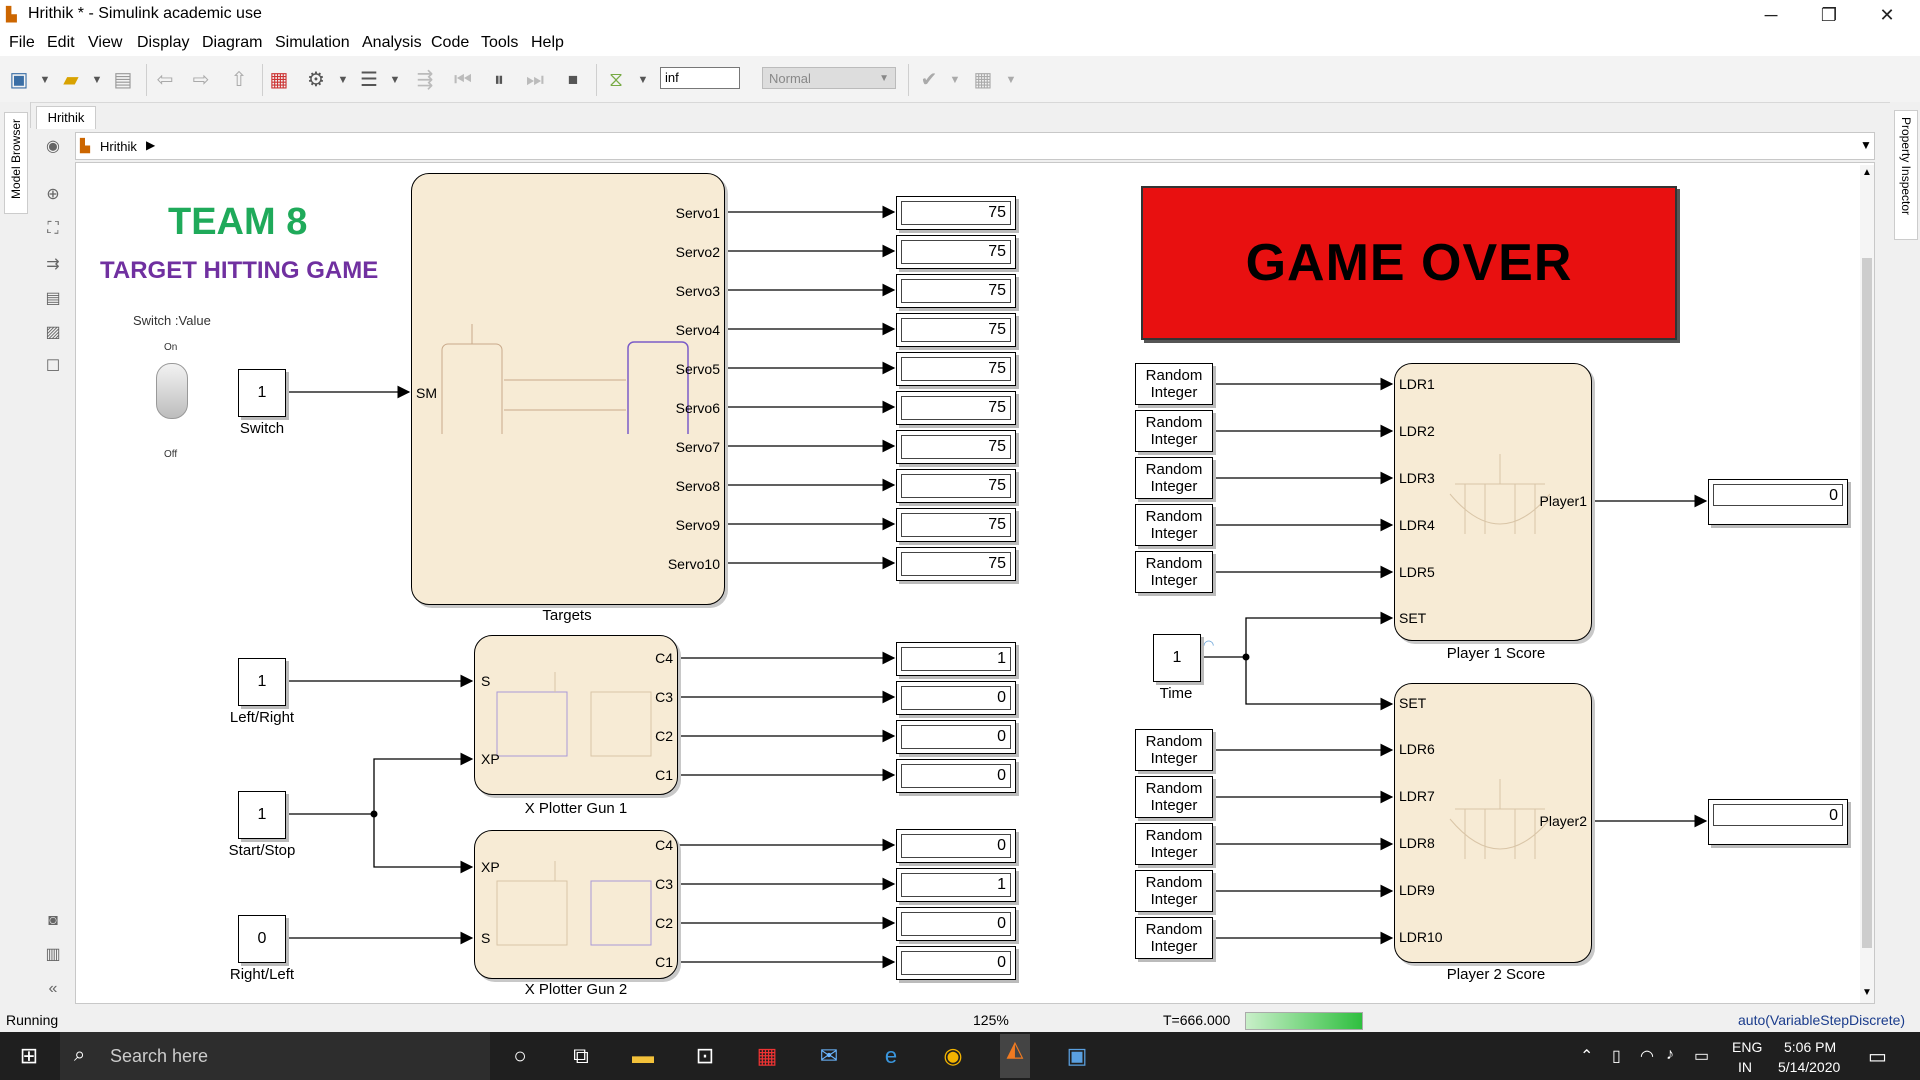 The height and width of the screenshot is (1080, 1920). What do you see at coordinates (1493, 502) in the screenshot?
I see `player1-score-block: LDR1 LDR2 LDR3 LDR4 LDR5 SET Player1` at bounding box center [1493, 502].